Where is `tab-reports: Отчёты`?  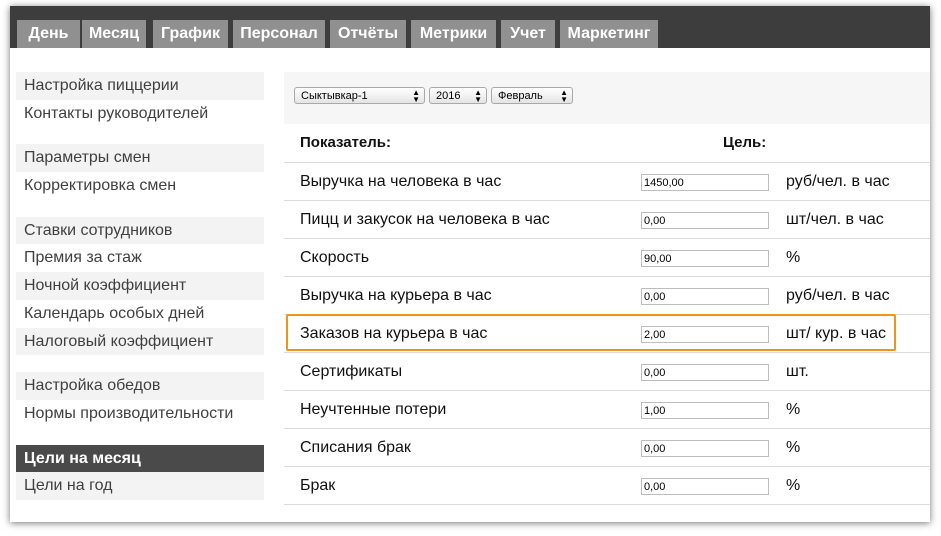 tab-reports: Отчёты is located at coordinates (368, 34).